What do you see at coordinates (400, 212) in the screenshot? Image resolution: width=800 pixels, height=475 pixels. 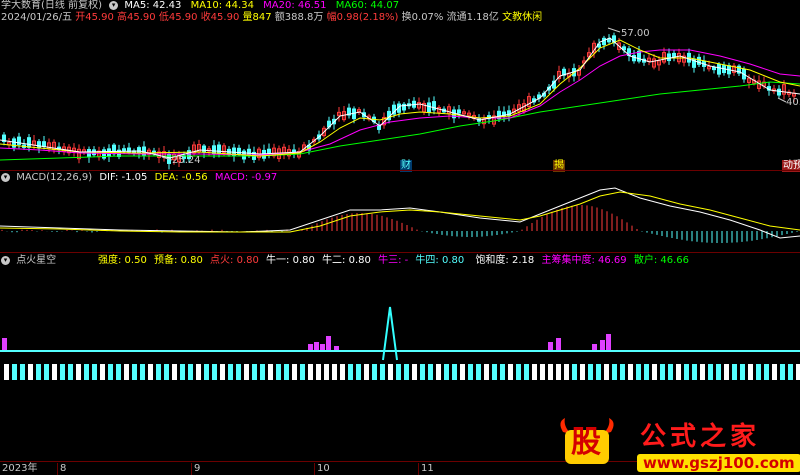 I see `dea-line` at bounding box center [400, 212].